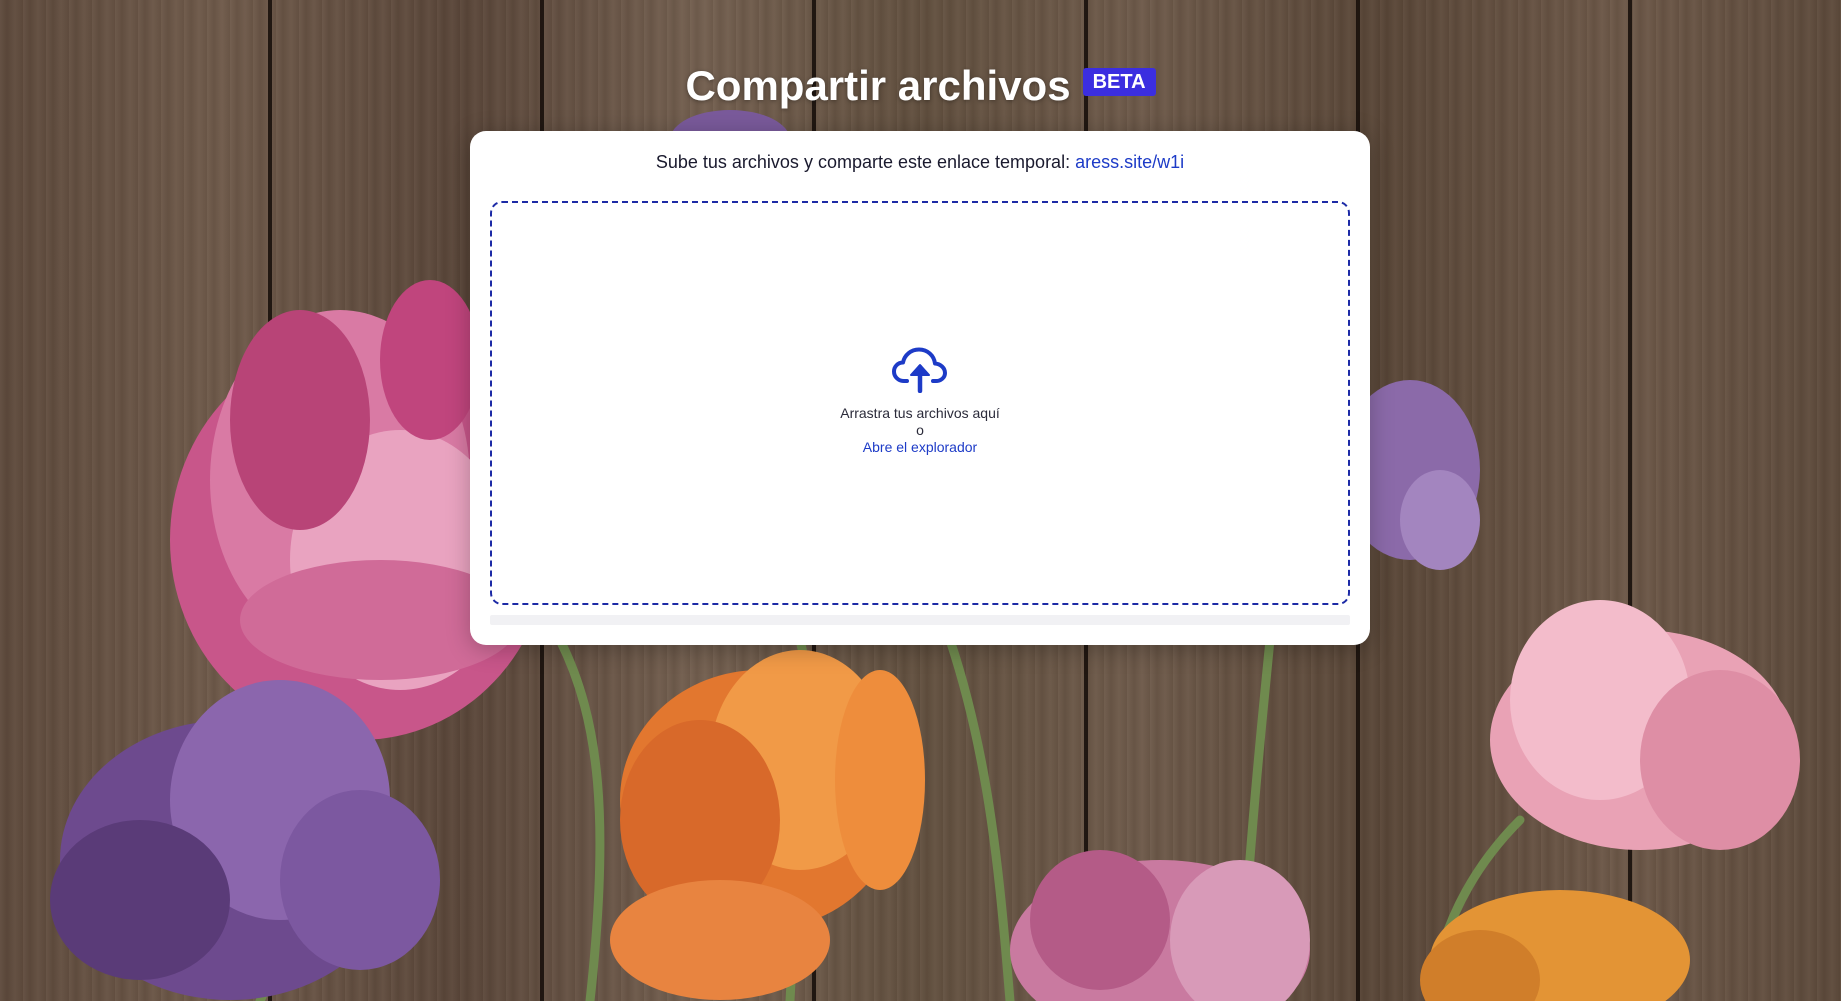 This screenshot has height=1001, width=1841. What do you see at coordinates (1119, 82) in the screenshot?
I see `beta-badge: BETA` at bounding box center [1119, 82].